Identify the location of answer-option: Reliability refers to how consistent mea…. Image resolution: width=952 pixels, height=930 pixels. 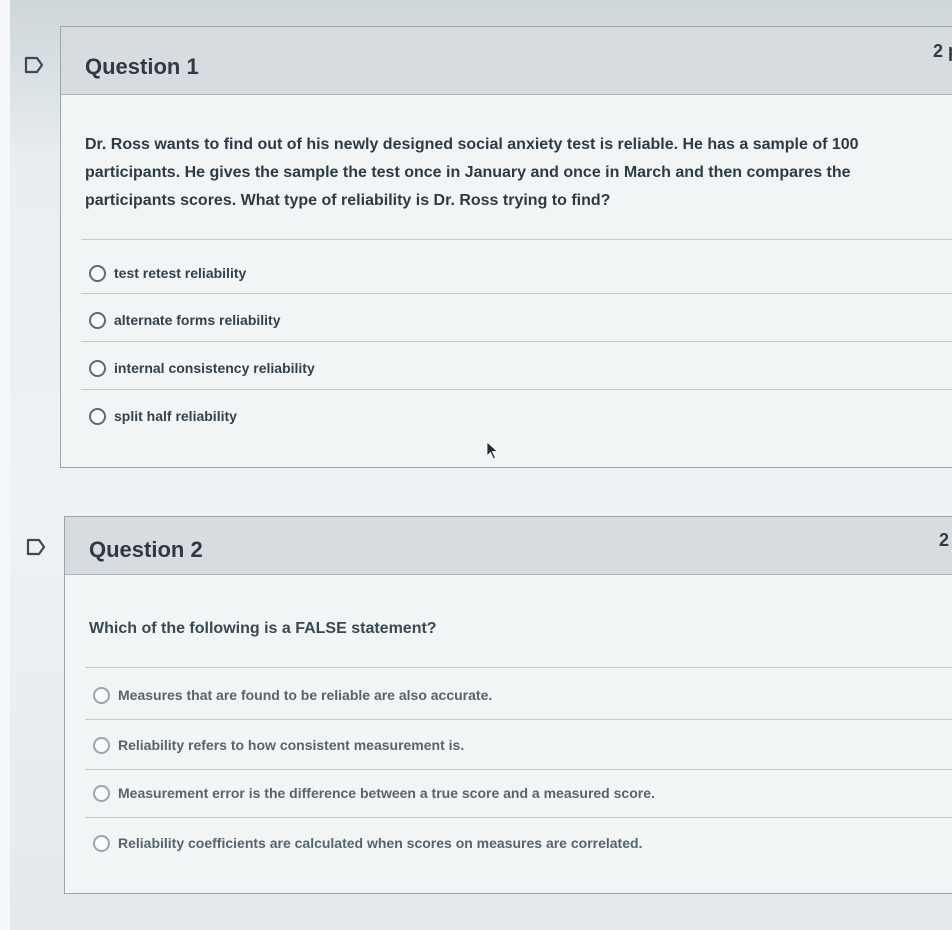
(278, 745).